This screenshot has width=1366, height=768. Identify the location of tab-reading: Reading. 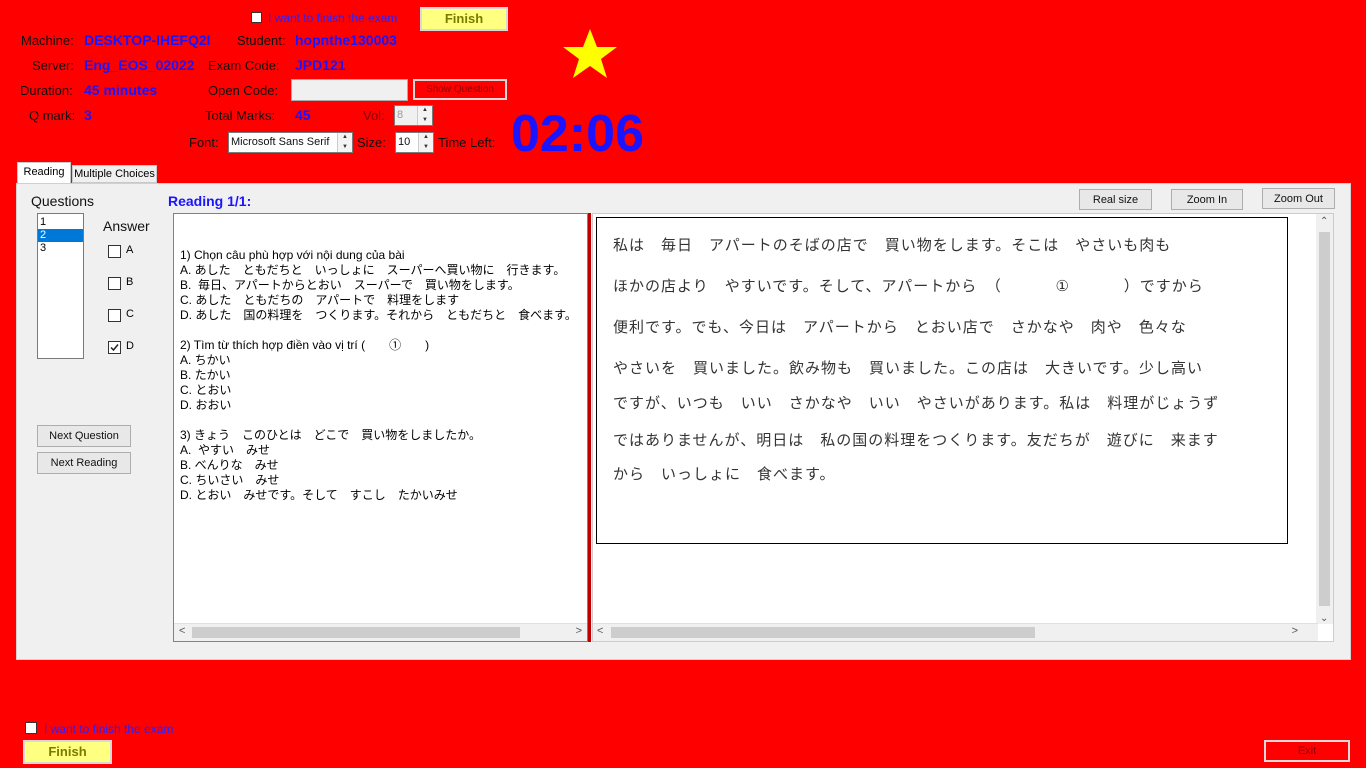
(44, 172).